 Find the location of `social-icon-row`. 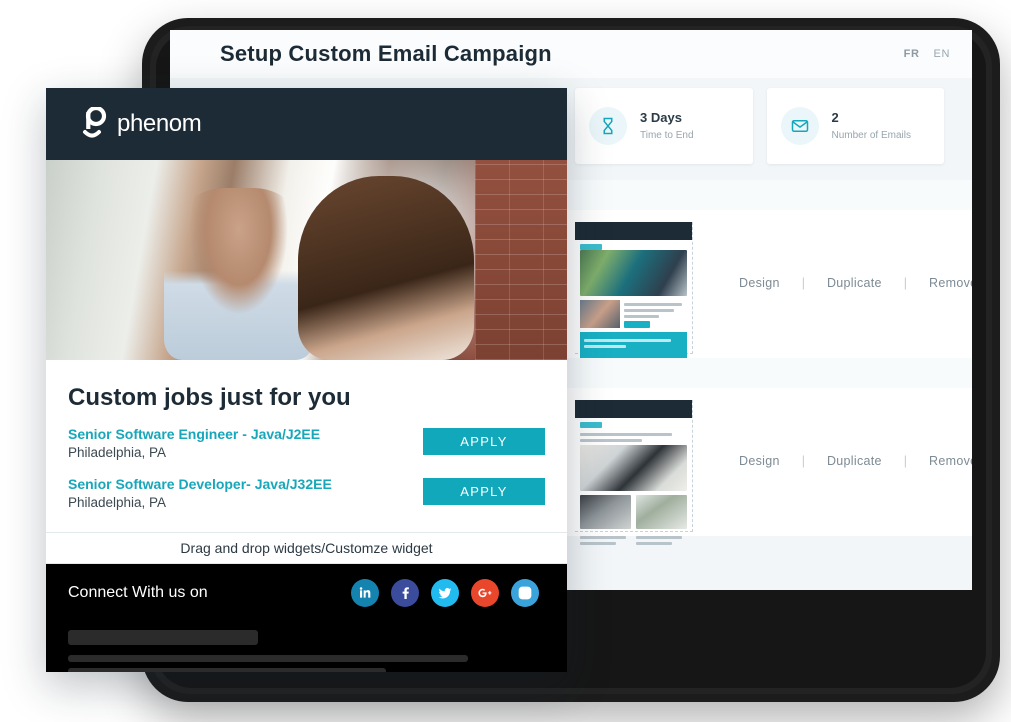

social-icon-row is located at coordinates (445, 593).